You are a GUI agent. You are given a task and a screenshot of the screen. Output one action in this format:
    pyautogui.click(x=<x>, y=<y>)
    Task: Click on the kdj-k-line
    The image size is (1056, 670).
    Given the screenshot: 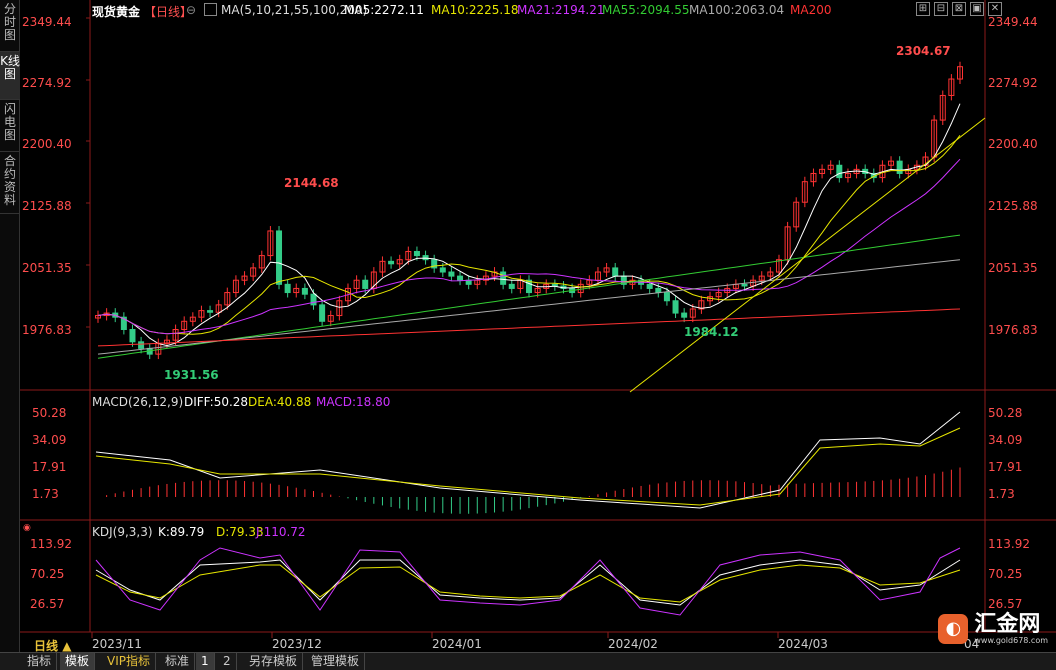 What is the action you would take?
    pyautogui.click(x=528, y=582)
    